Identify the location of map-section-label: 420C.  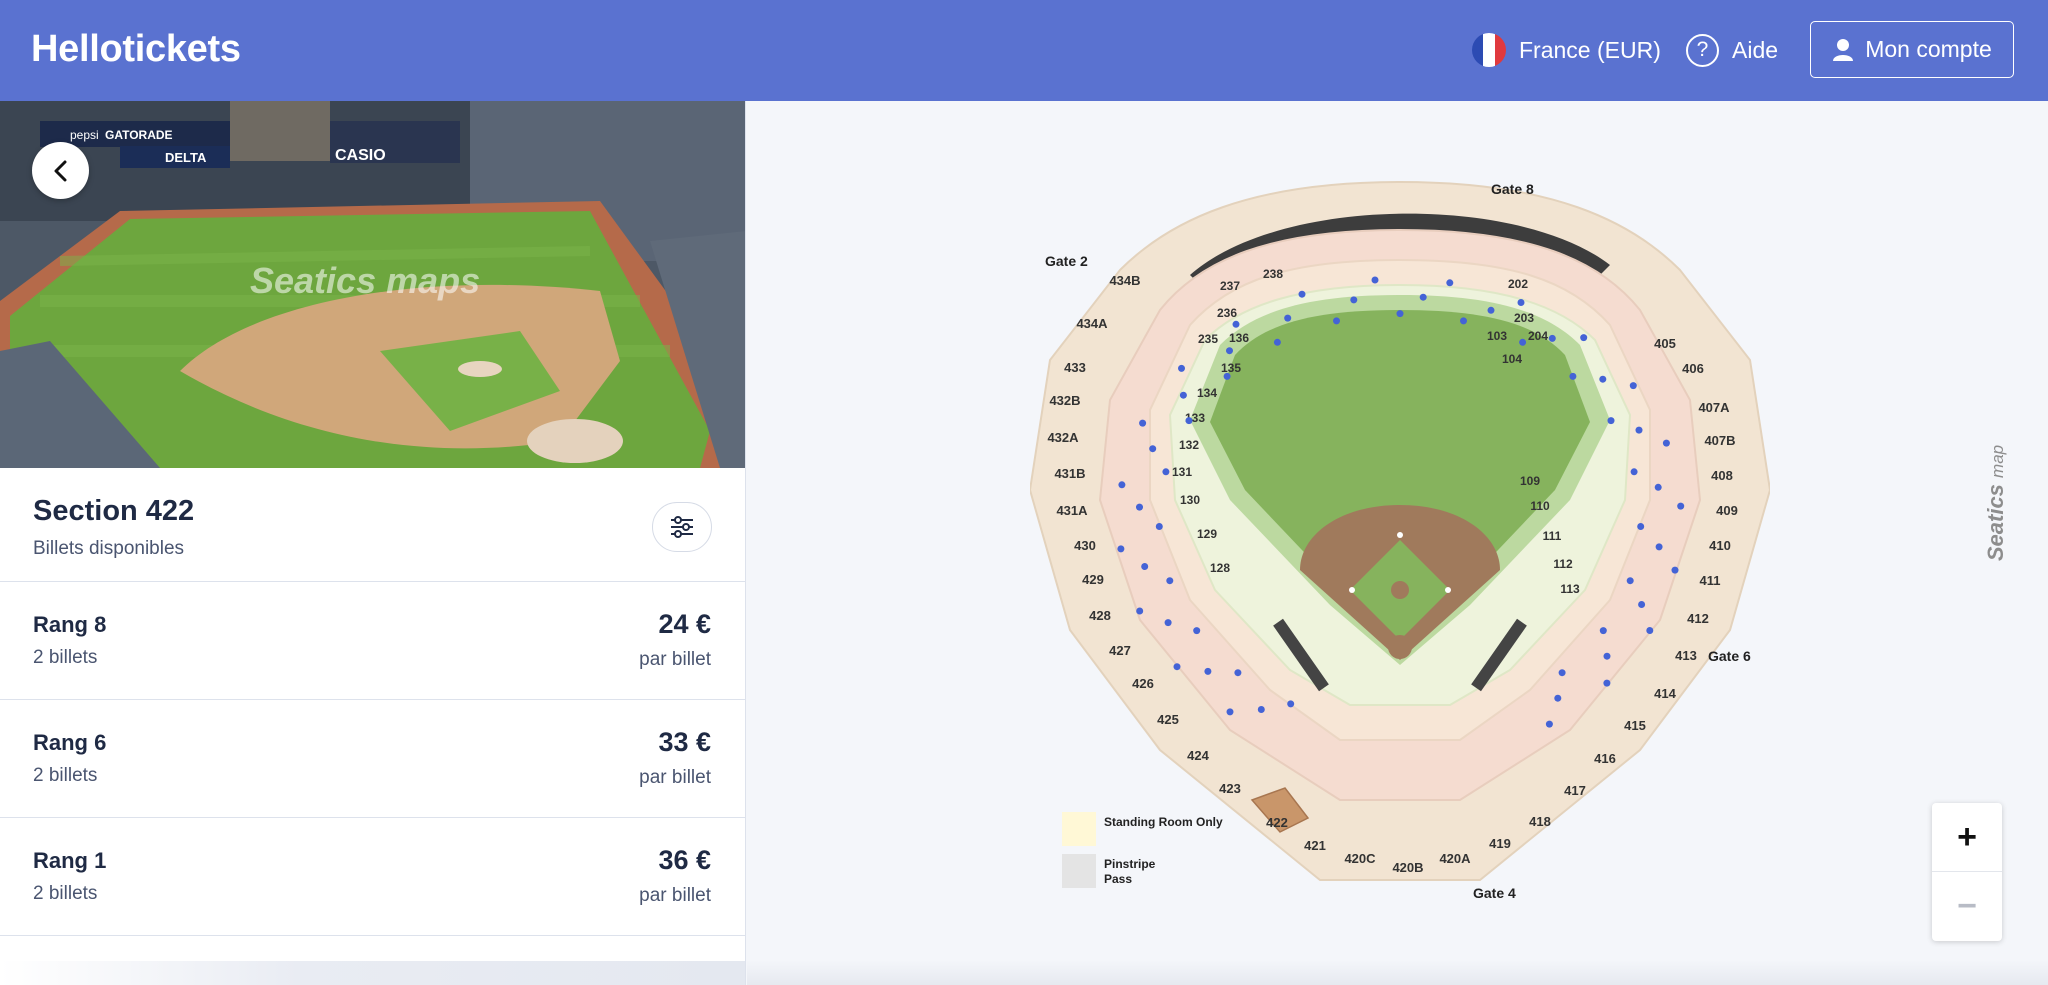
(1360, 858).